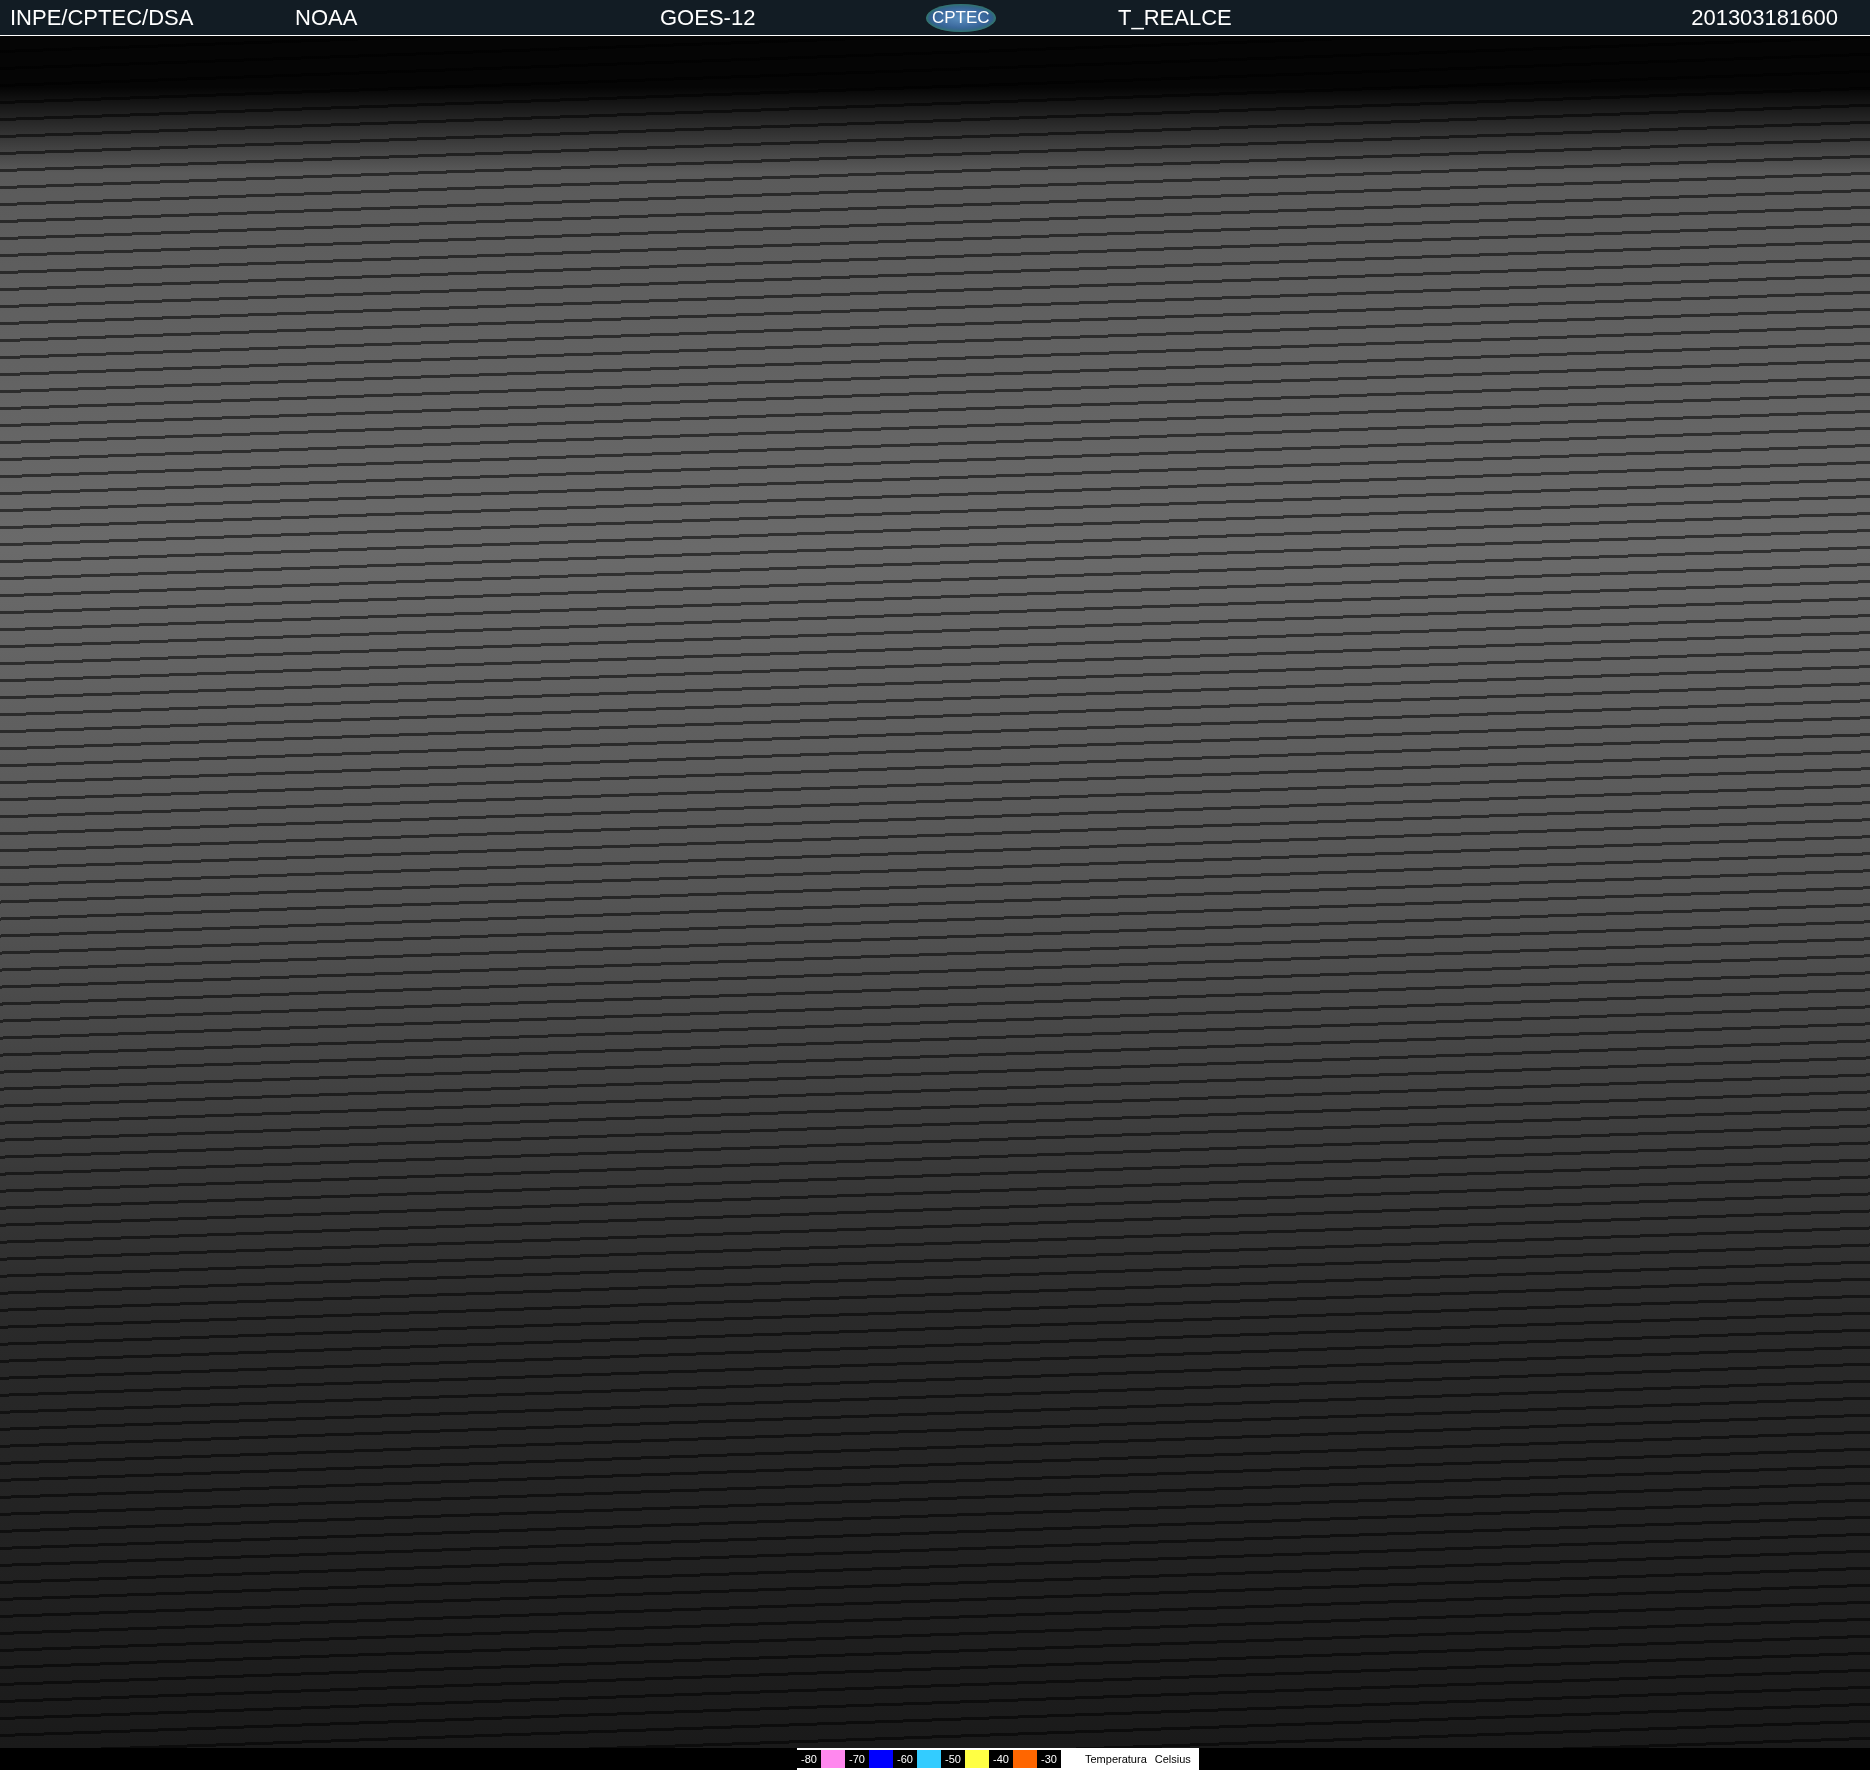  What do you see at coordinates (1116, 1759) in the screenshot?
I see `legend-title: Temperatura` at bounding box center [1116, 1759].